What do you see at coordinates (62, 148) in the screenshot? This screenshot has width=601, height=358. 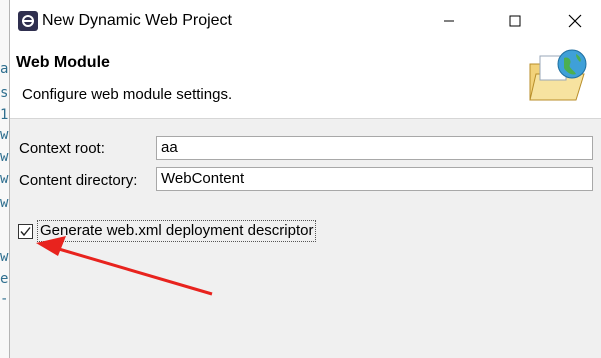 I see `context-root-label: Context root:` at bounding box center [62, 148].